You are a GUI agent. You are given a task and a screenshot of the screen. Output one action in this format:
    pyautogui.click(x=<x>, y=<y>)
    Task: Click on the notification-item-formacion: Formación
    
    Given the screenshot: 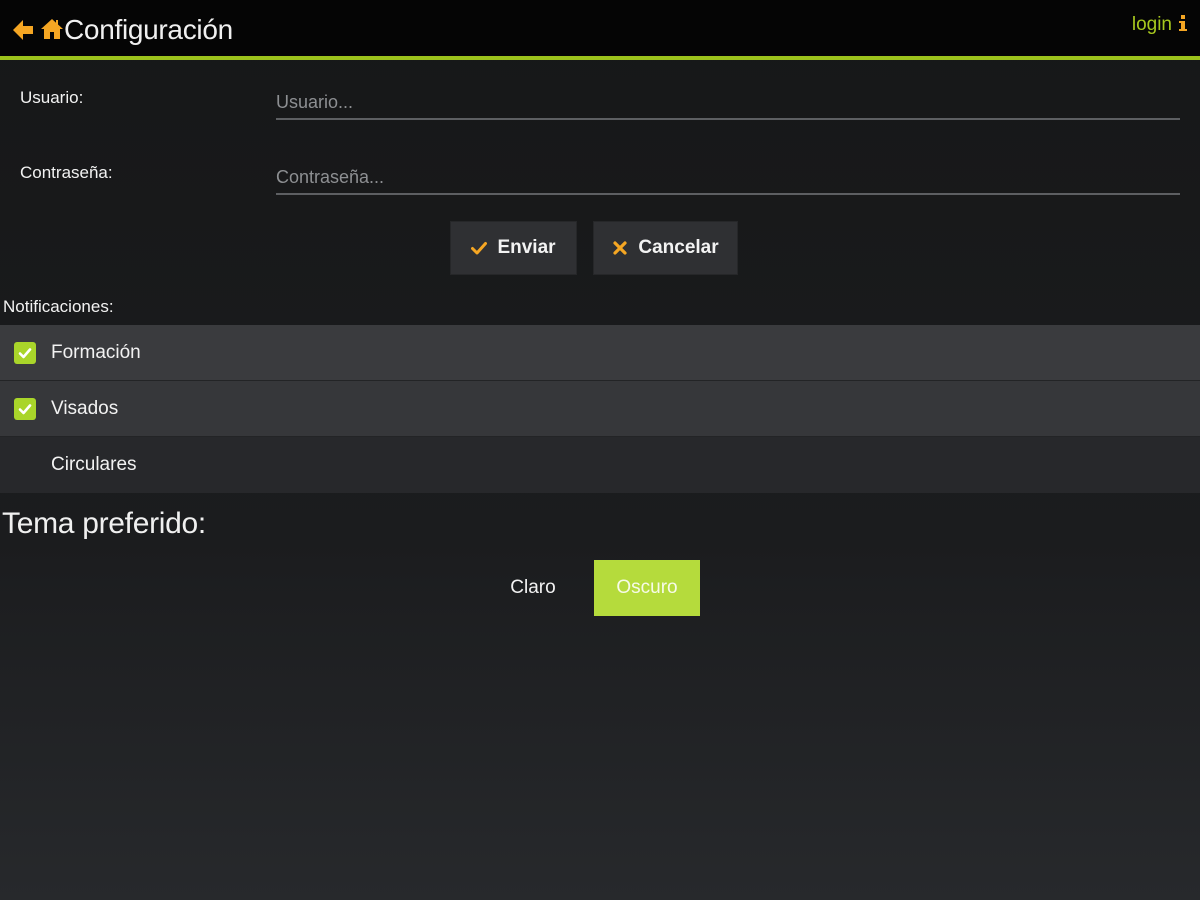 What is the action you would take?
    pyautogui.click(x=600, y=353)
    